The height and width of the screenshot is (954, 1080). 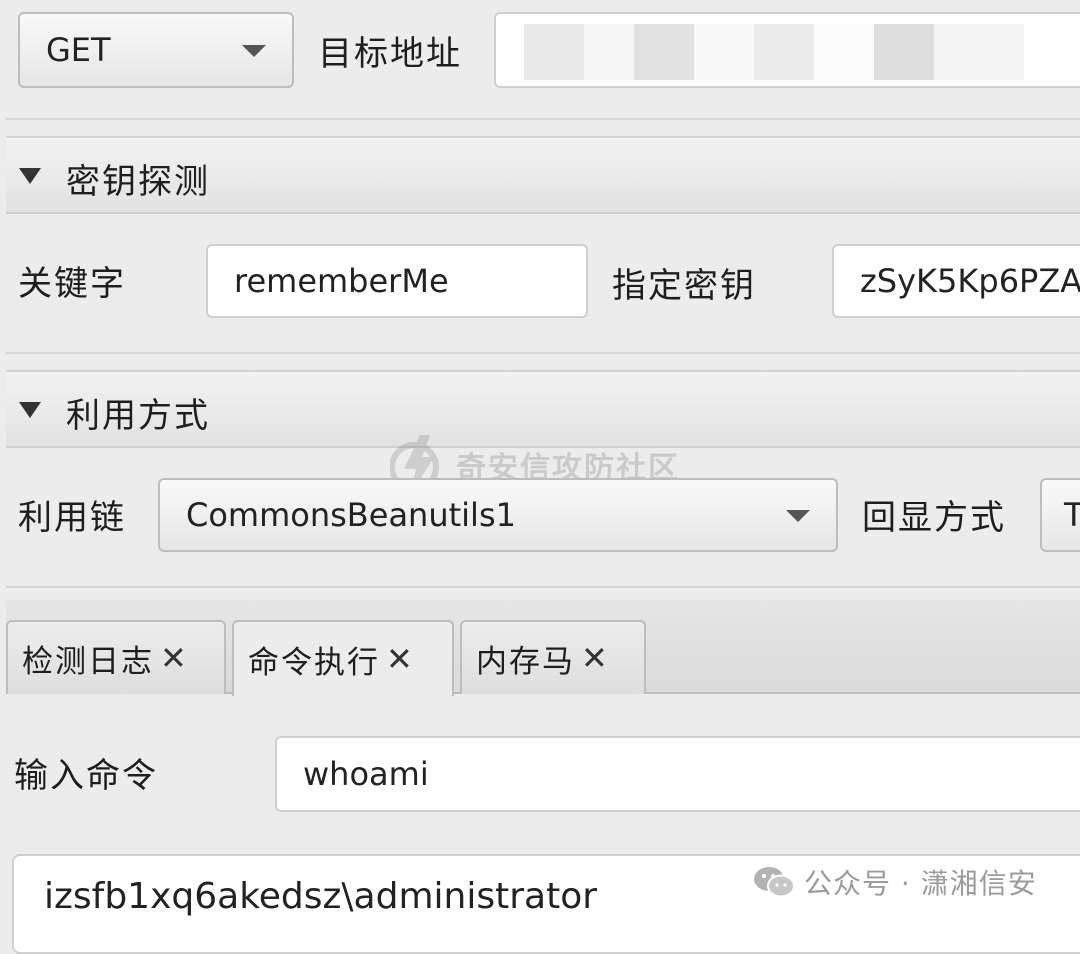 I want to click on command-value: whoami, so click(x=366, y=774).